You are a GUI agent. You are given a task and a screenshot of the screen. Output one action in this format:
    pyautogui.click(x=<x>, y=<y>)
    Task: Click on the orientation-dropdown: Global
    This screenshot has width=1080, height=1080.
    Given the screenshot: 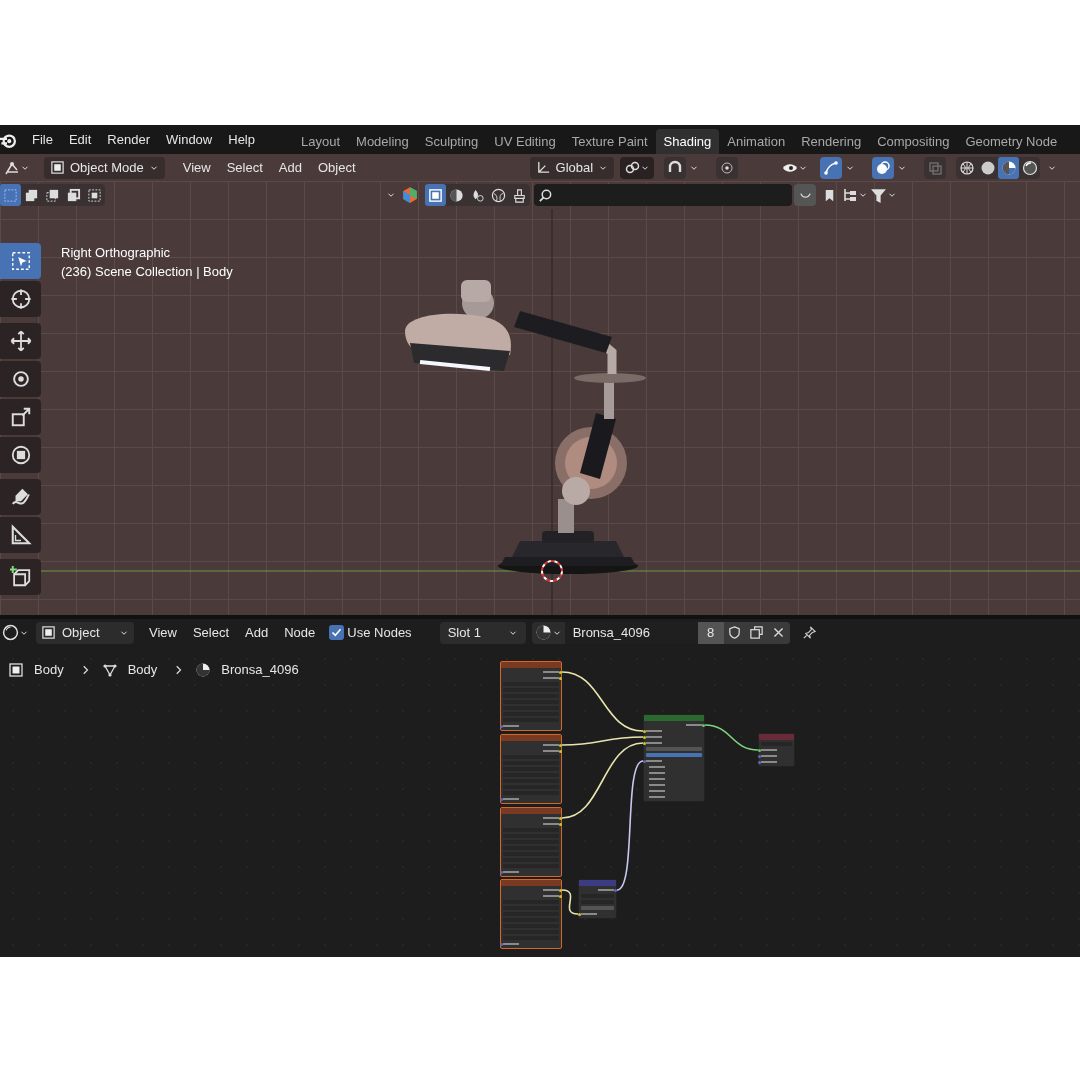 What is the action you would take?
    pyautogui.click(x=572, y=167)
    